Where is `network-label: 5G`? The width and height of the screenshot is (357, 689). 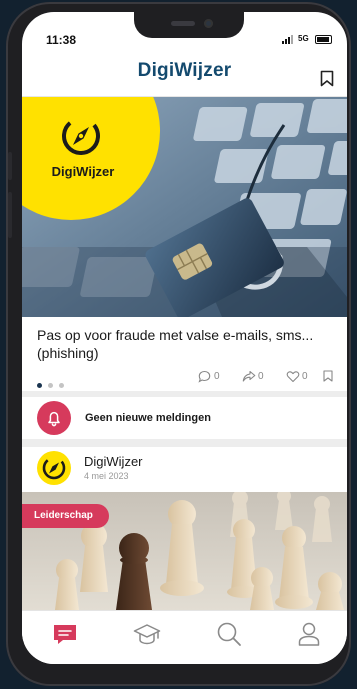
network-label: 5G is located at coordinates (303, 38).